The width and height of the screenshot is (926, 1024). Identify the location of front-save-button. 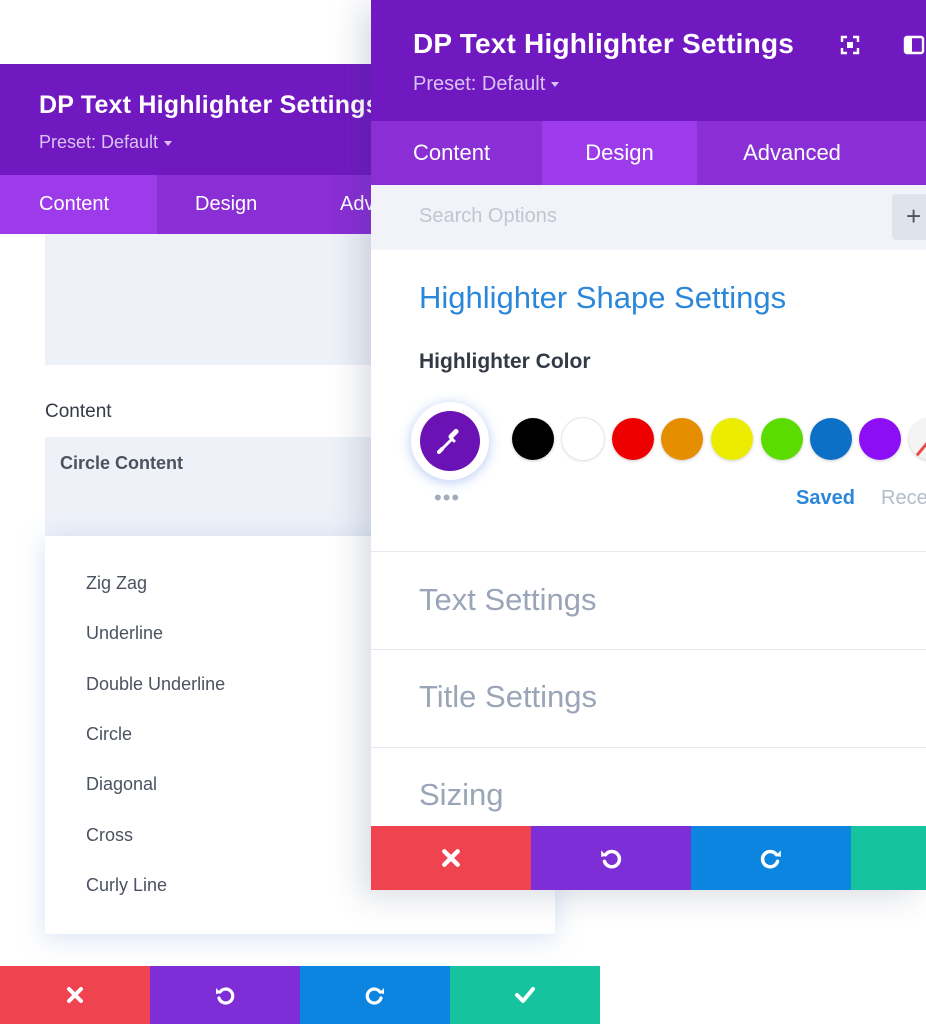
(888, 858).